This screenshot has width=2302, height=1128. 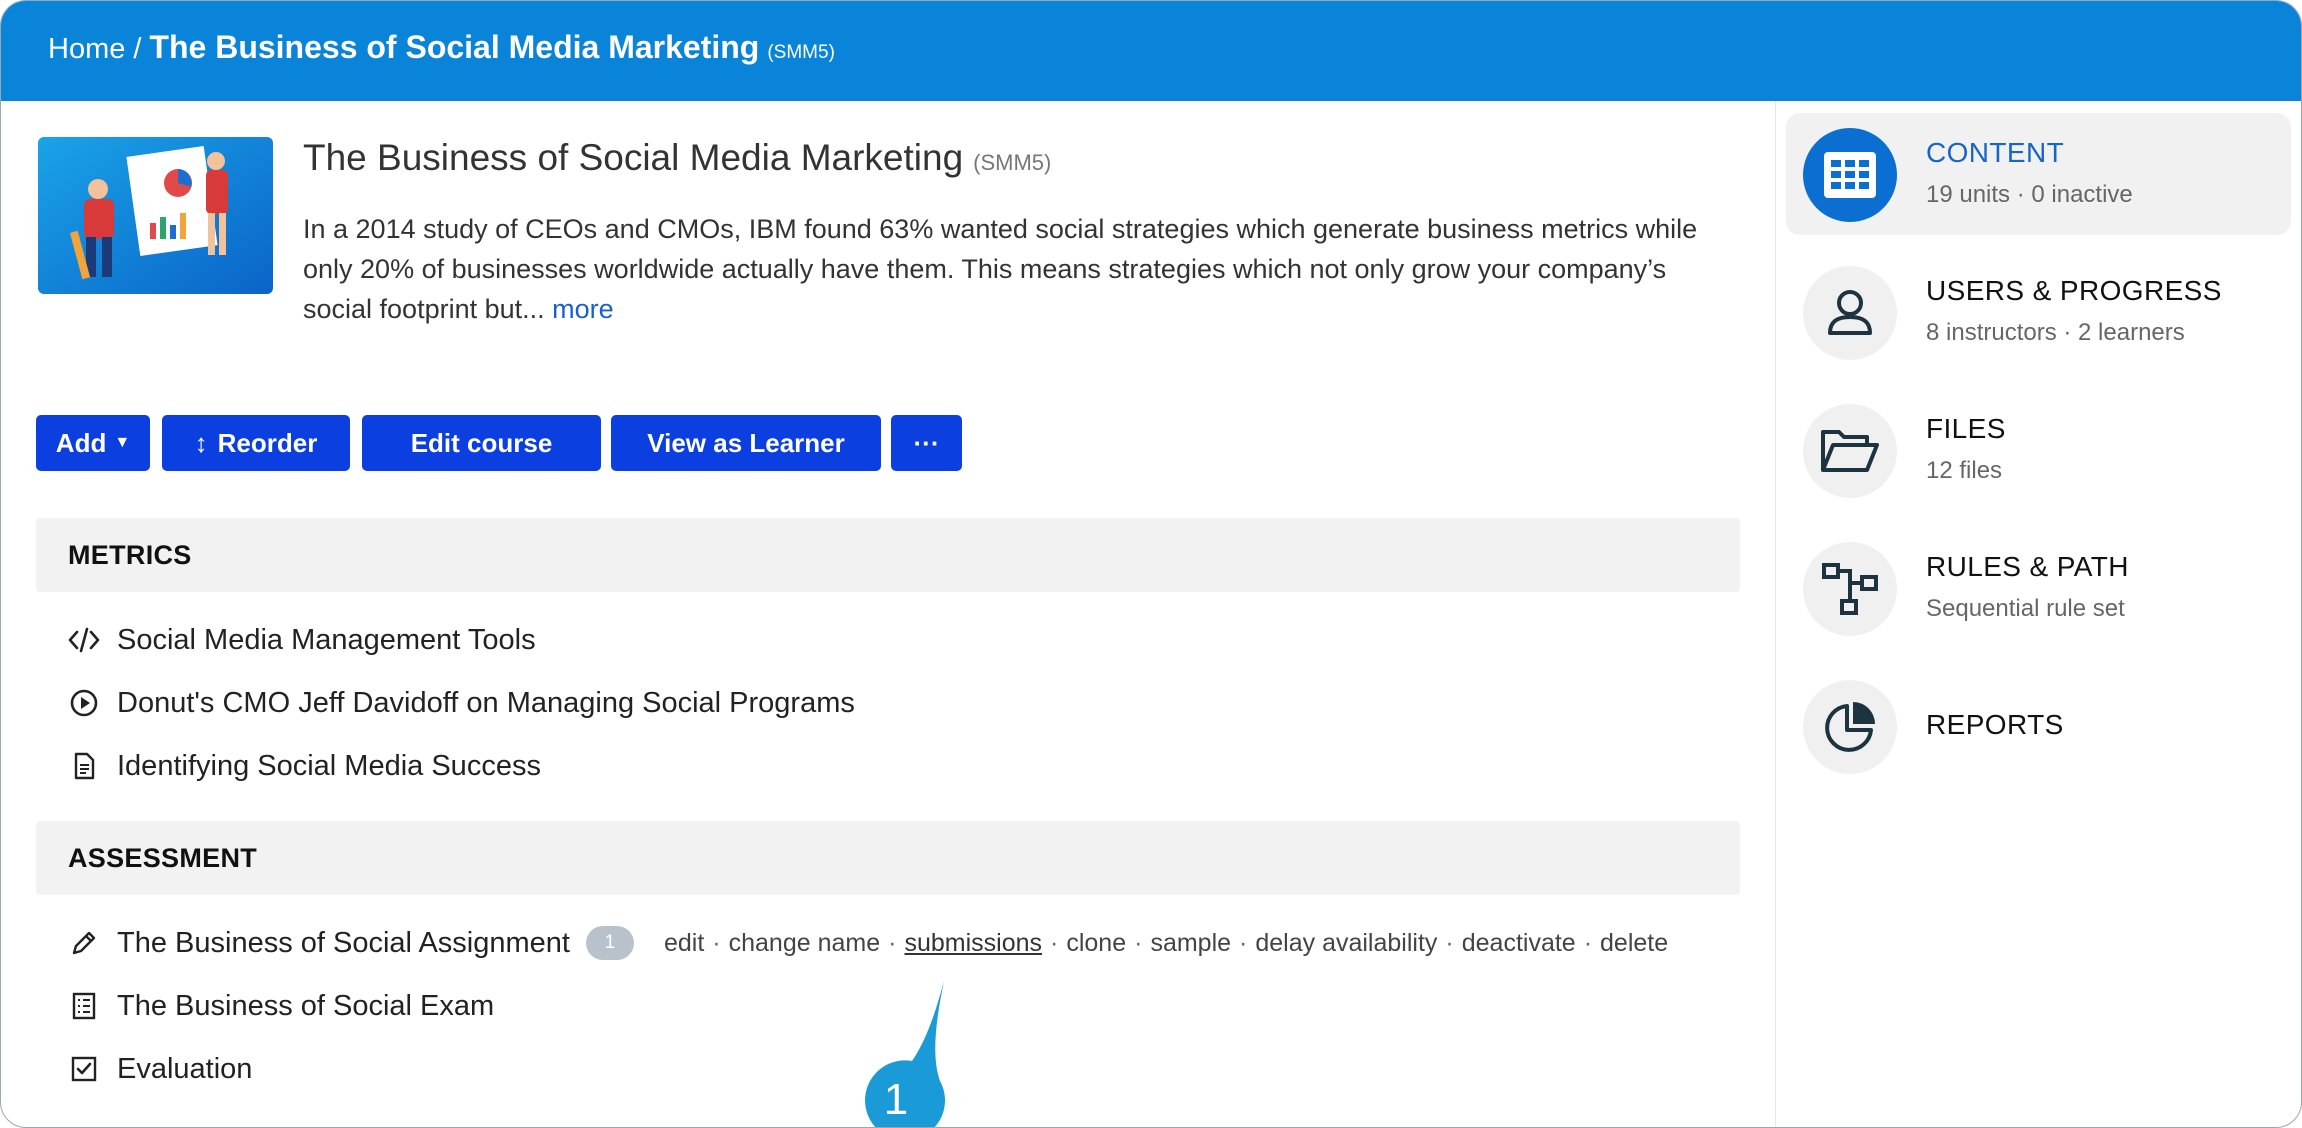 I want to click on sidebar-item-content: CONTENT 19 units · 0 inactive, so click(x=2038, y=174).